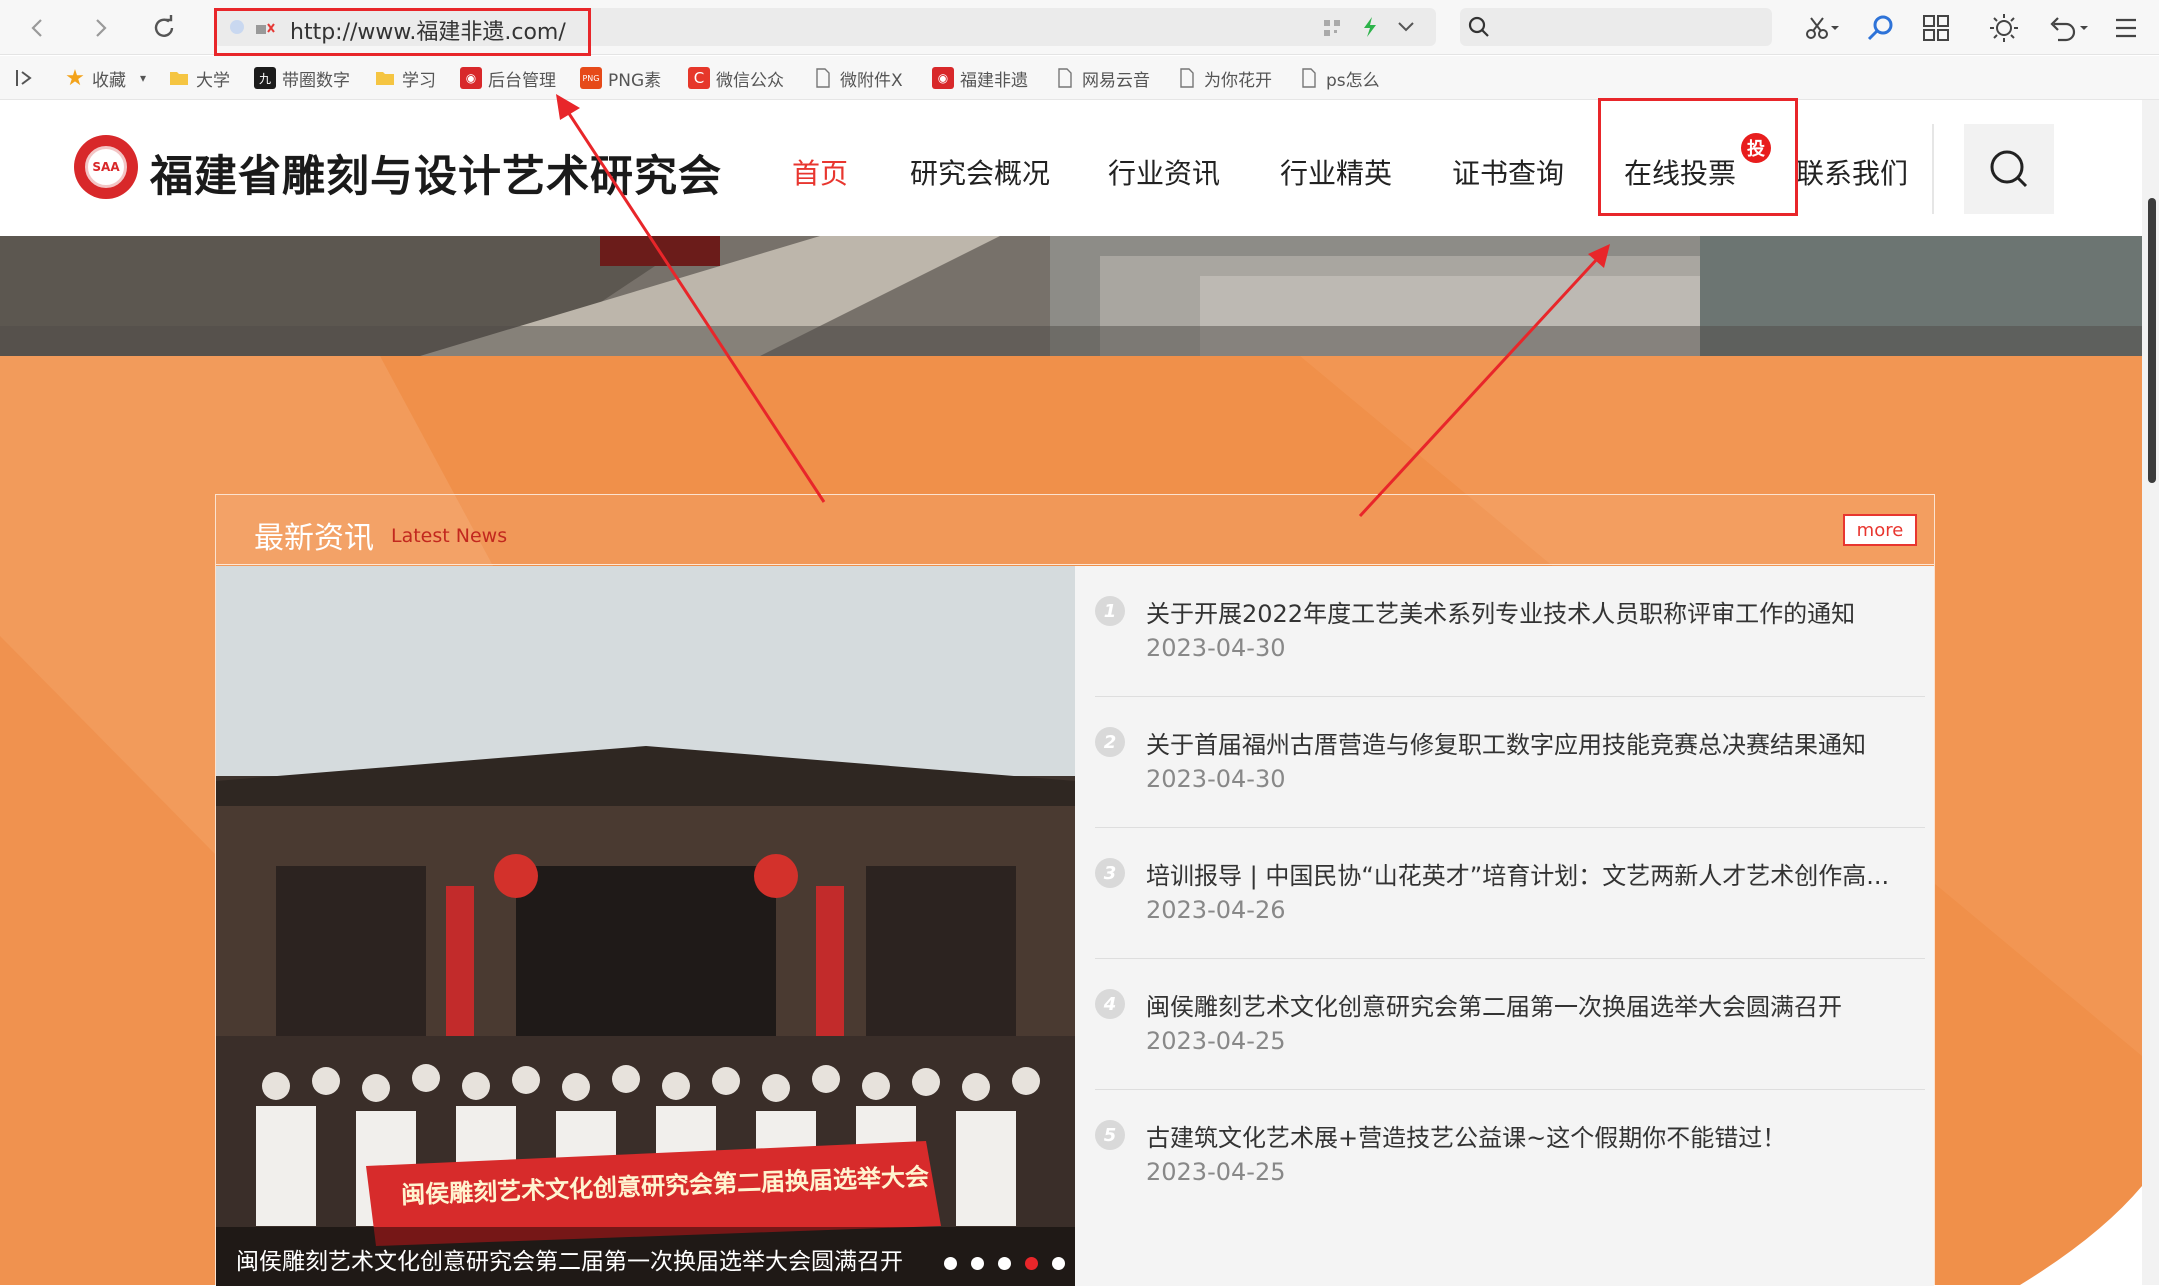 The height and width of the screenshot is (1286, 2159). What do you see at coordinates (508, 78) in the screenshot?
I see `bookmark-item: ◉ 后台管理` at bounding box center [508, 78].